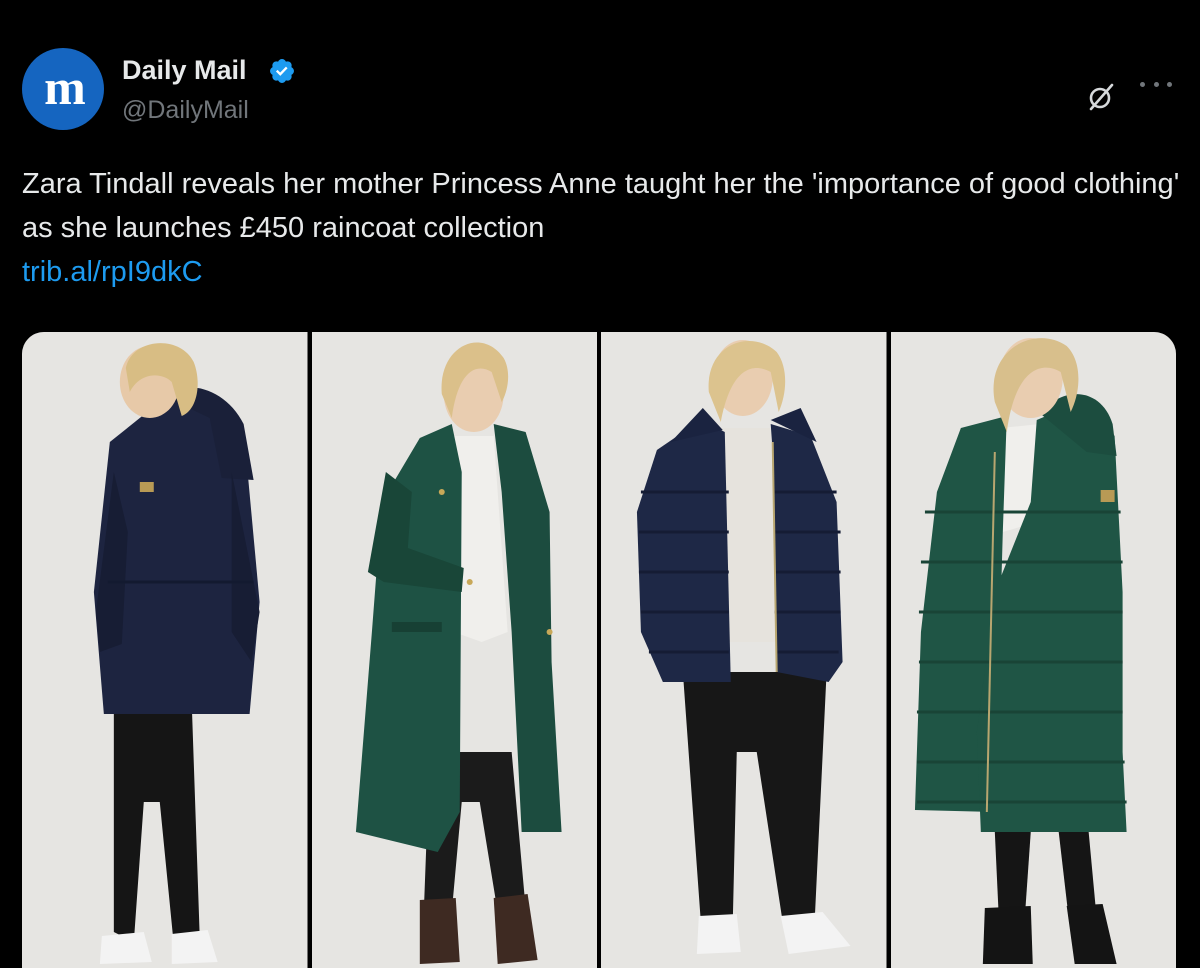 The width and height of the screenshot is (1200, 968). Describe the element at coordinates (282, 71) in the screenshot. I see `verified-badge-icon` at that location.